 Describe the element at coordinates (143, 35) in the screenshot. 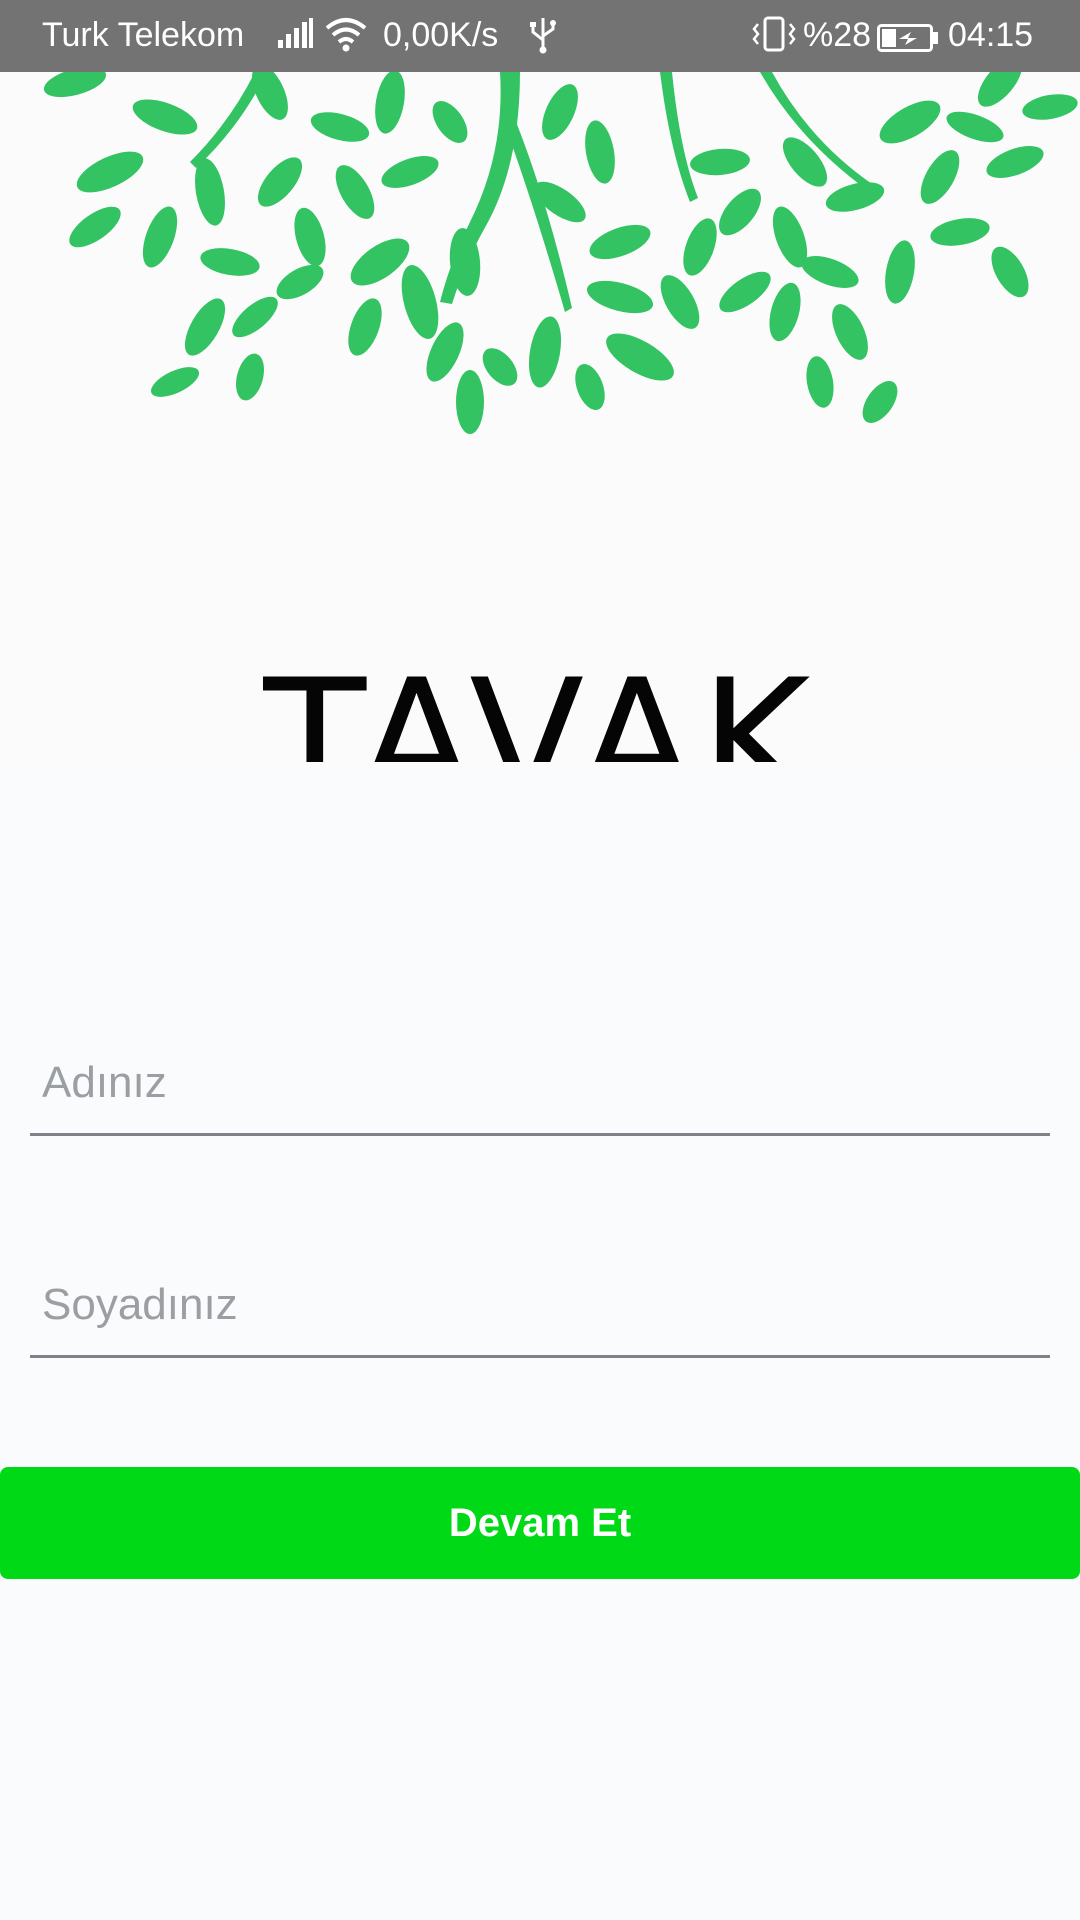

I see `carrier-name: Turk Telekom` at that location.